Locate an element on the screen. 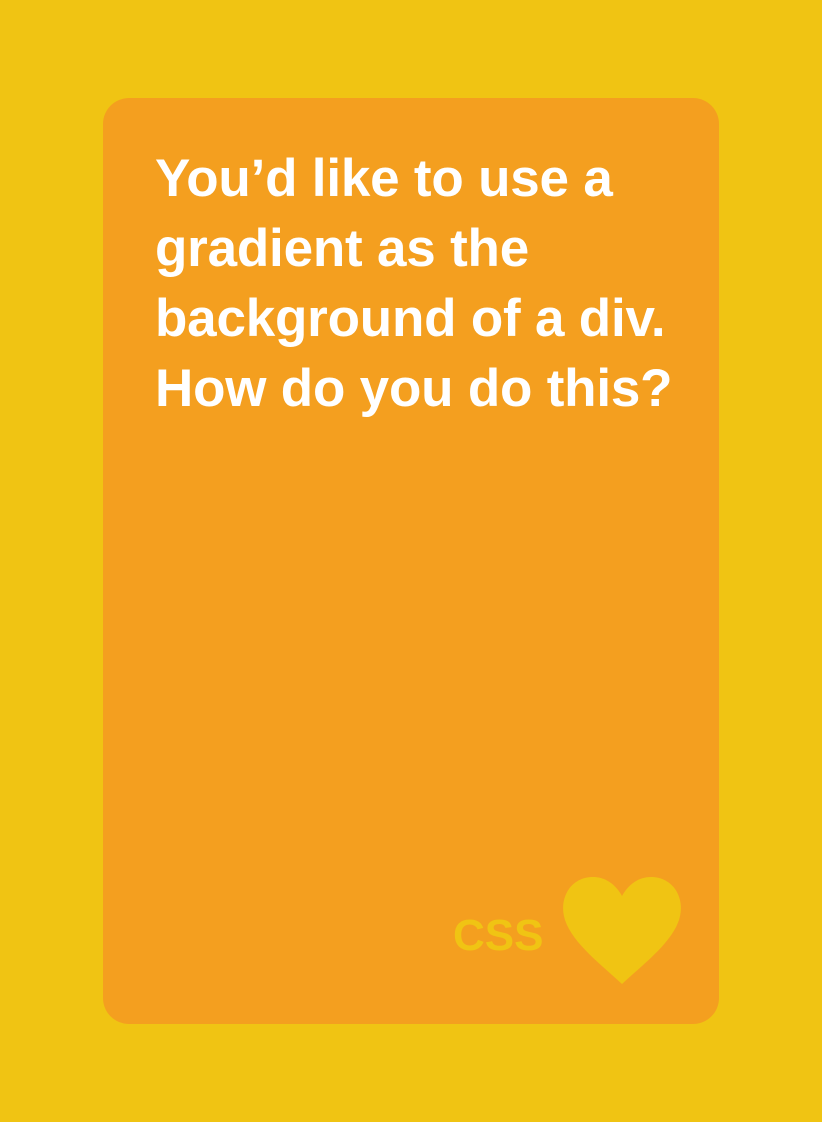  card-brand: CSS is located at coordinates (573, 932).